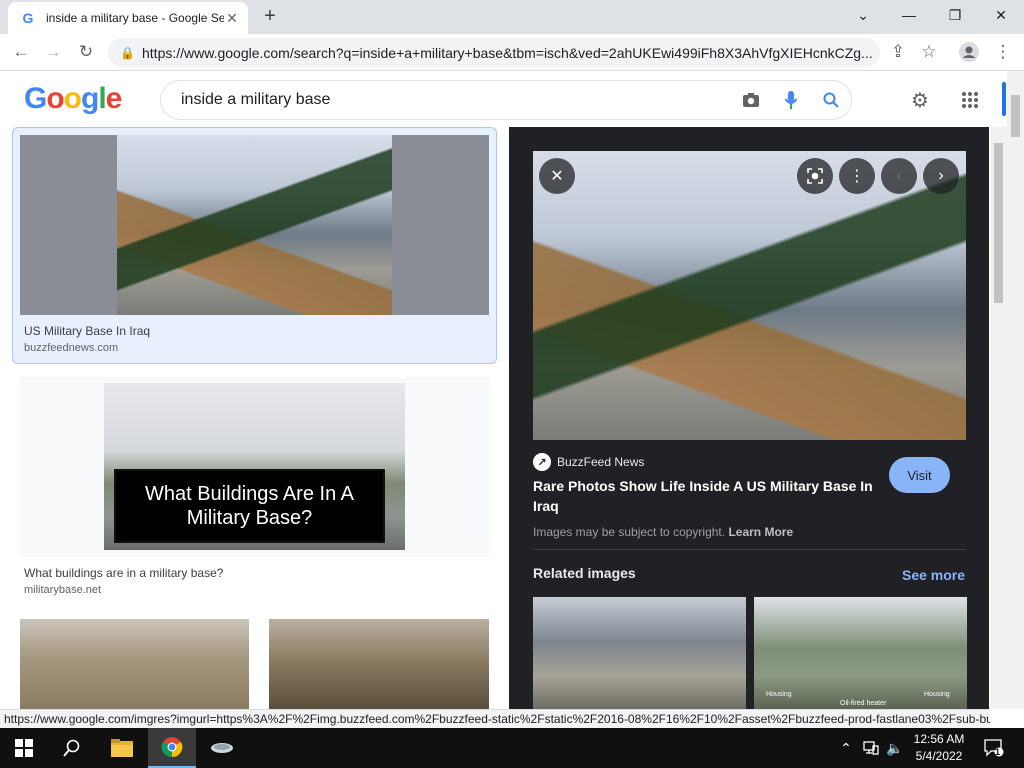 The height and width of the screenshot is (768, 1024). I want to click on camera-search-icon, so click(751, 100).